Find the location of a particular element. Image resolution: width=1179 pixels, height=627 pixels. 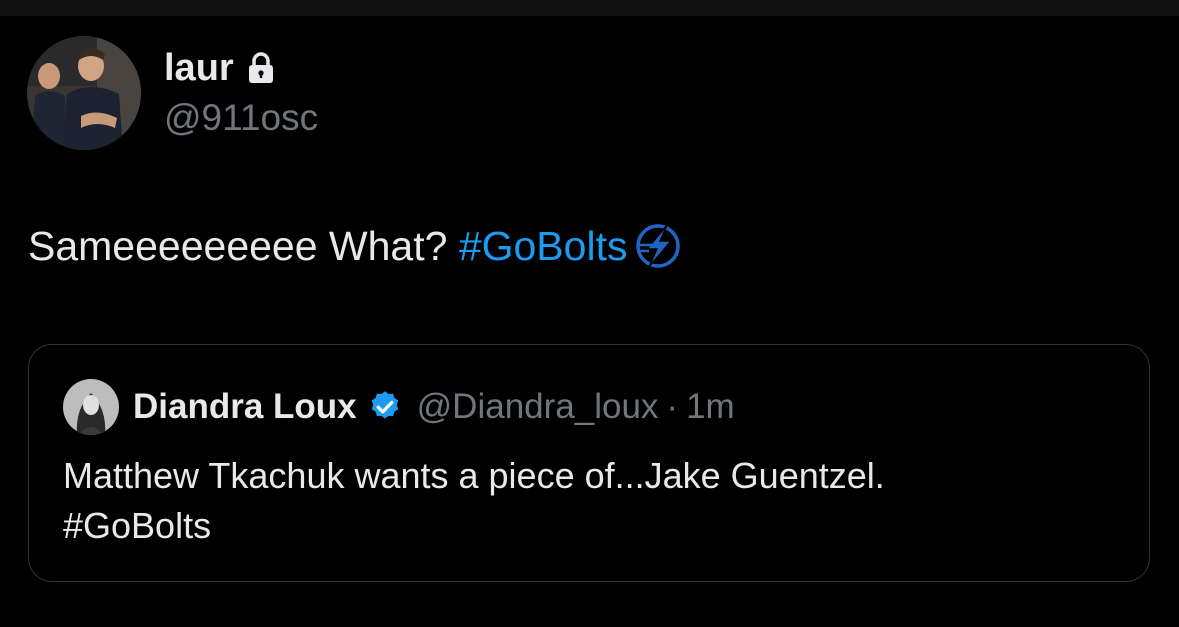

quoted-profile-photo is located at coordinates (91, 407).